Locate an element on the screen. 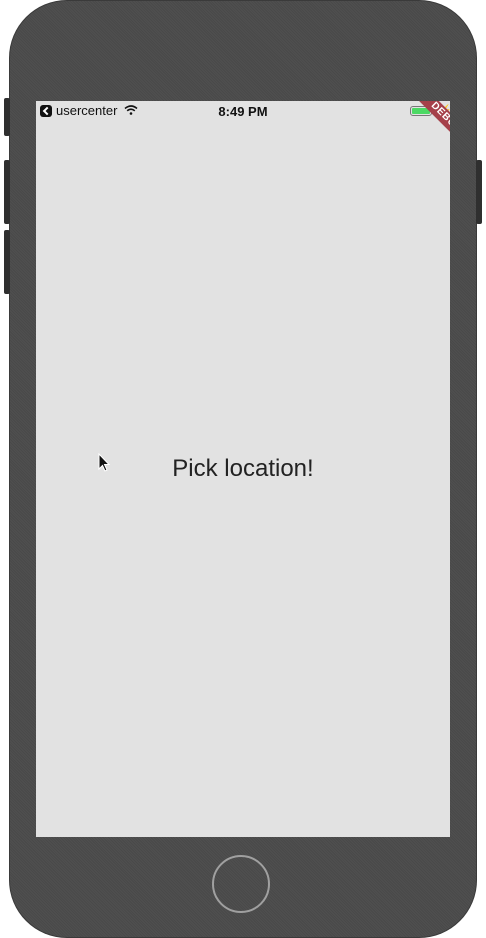 The height and width of the screenshot is (938, 486). power-button is located at coordinates (479, 192).